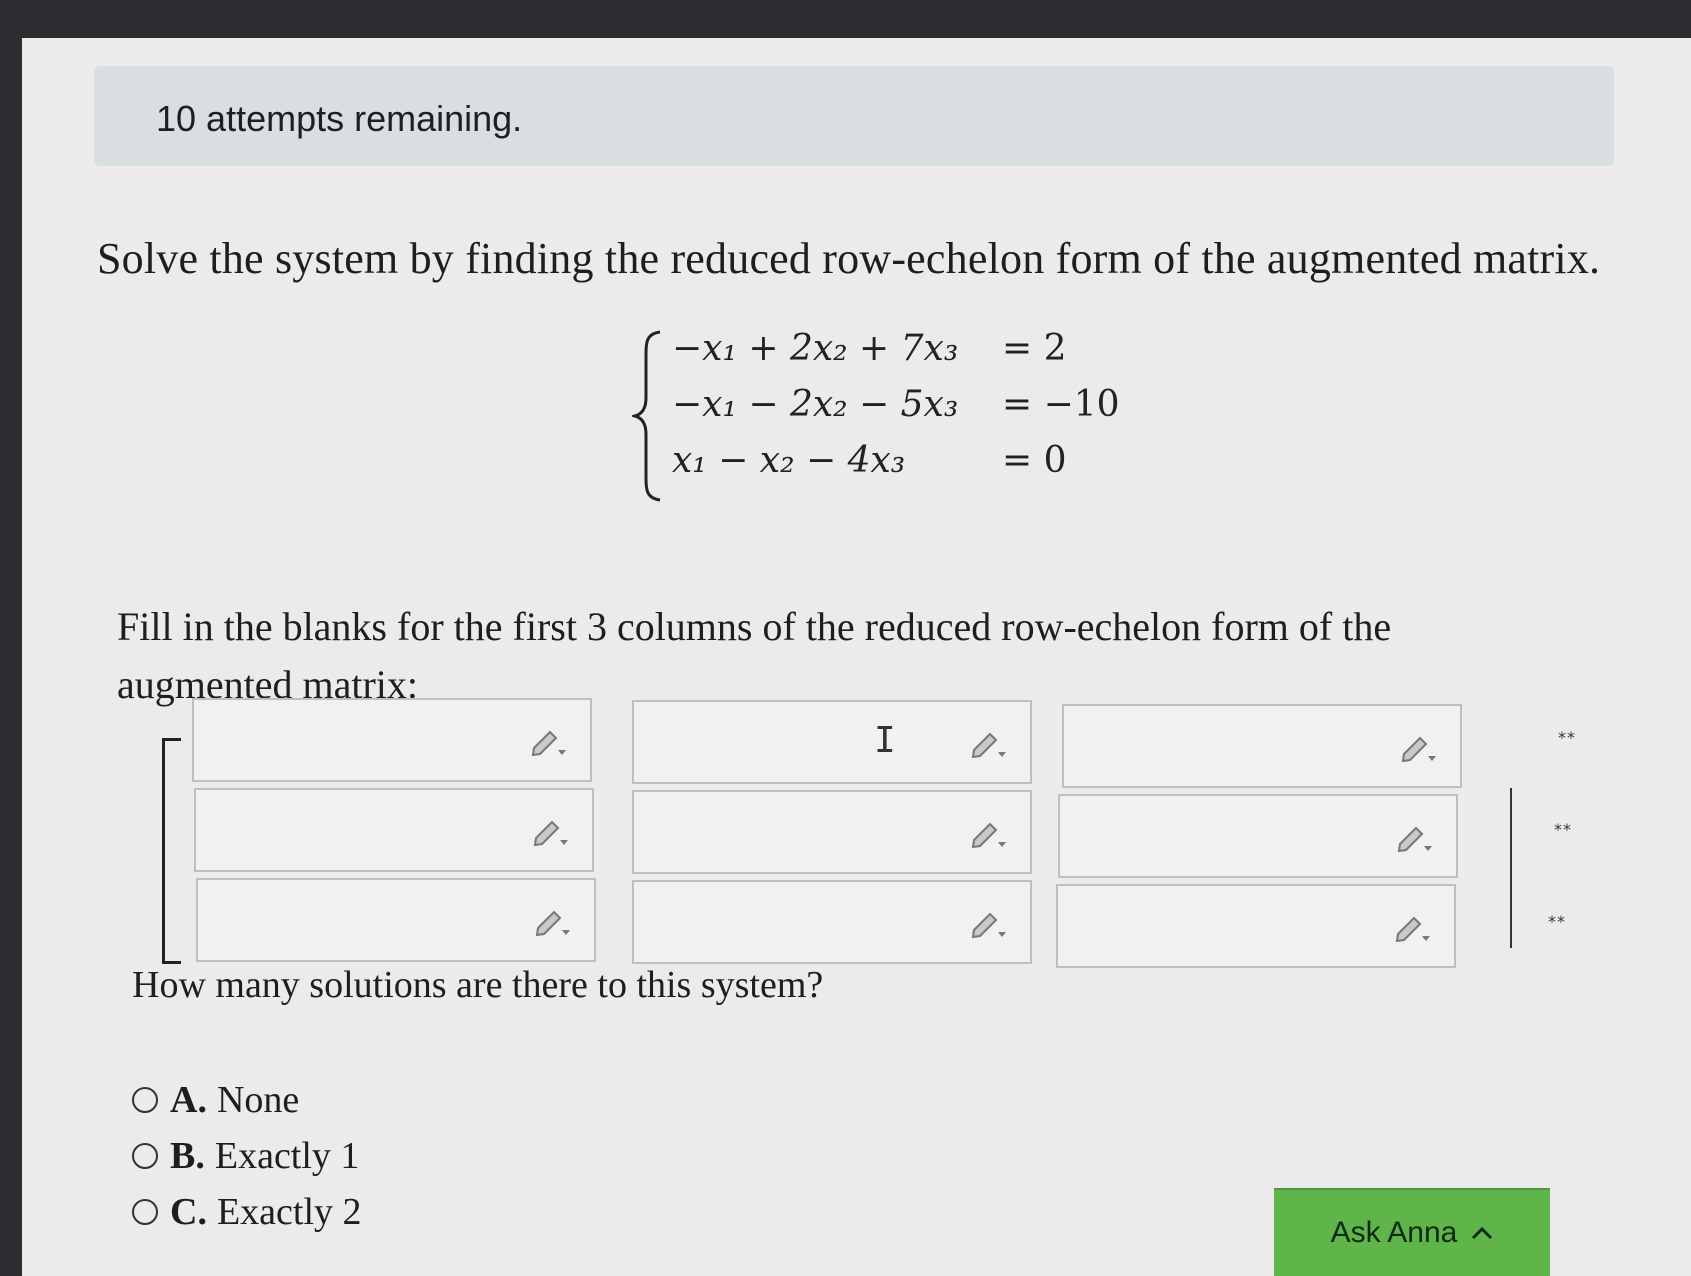 This screenshot has width=1691, height=1276. I want to click on choice-a: A. None, so click(215, 1100).